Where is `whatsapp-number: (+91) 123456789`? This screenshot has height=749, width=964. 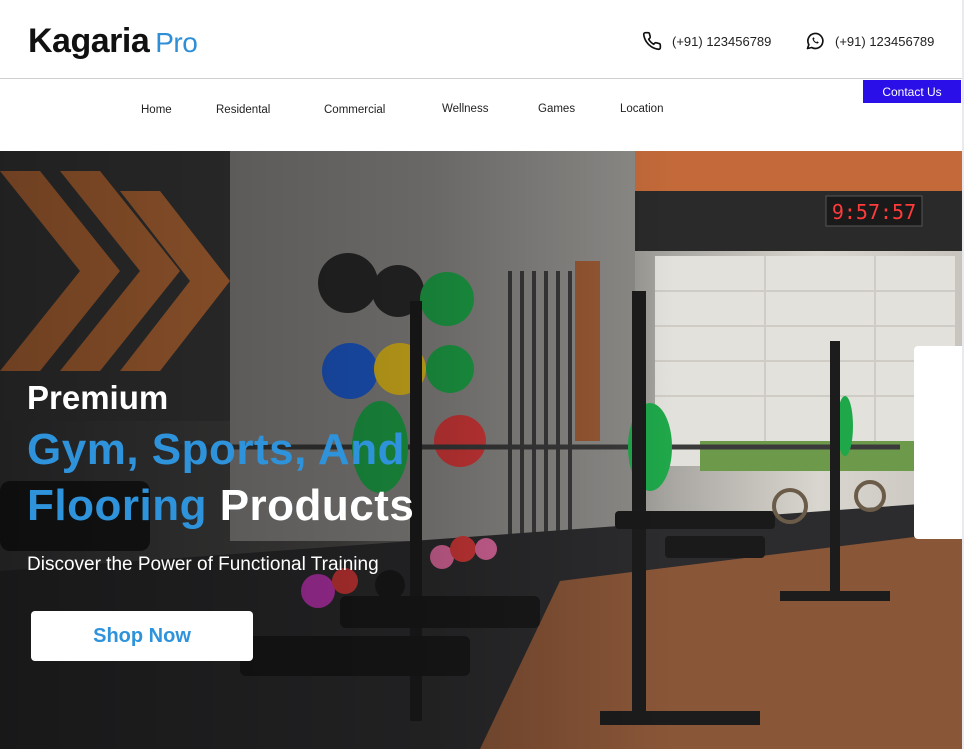 whatsapp-number: (+91) 123456789 is located at coordinates (885, 41).